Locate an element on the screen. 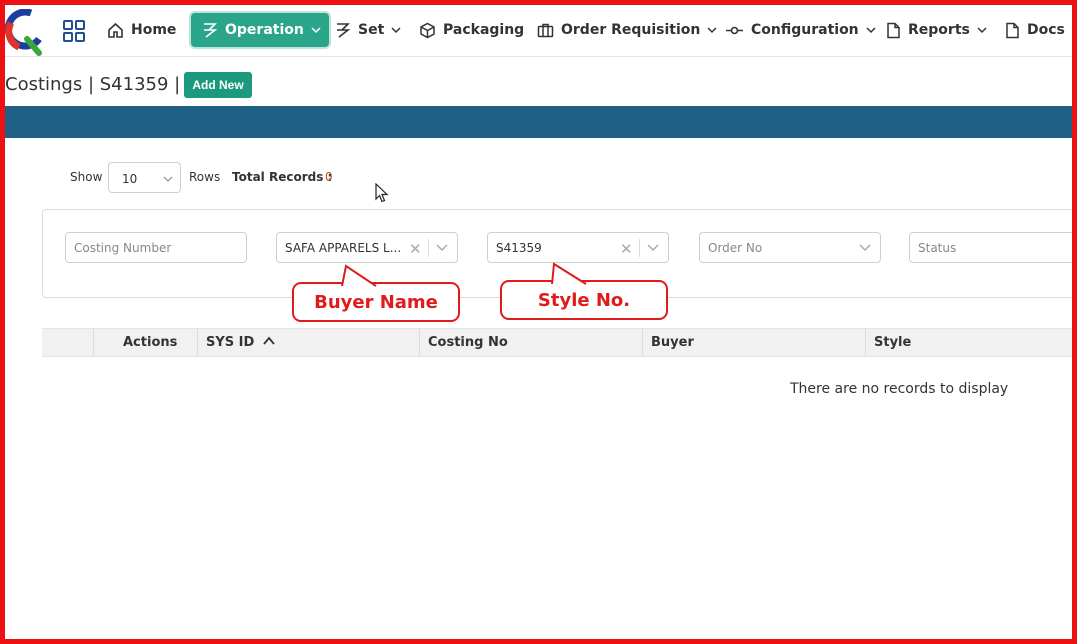 The height and width of the screenshot is (644, 1077). nav-set-label: Set is located at coordinates (371, 30).